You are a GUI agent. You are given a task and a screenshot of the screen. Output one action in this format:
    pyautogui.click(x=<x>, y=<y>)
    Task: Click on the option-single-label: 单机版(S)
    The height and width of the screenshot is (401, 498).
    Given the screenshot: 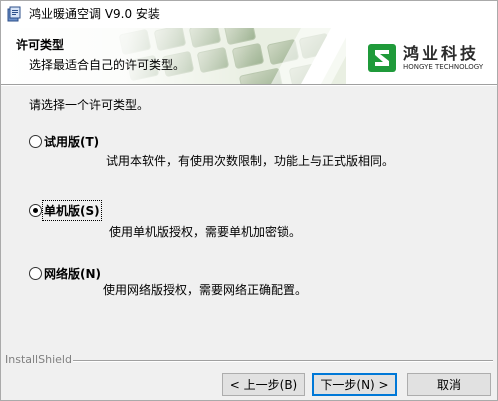 What is the action you would take?
    pyautogui.click(x=72, y=210)
    